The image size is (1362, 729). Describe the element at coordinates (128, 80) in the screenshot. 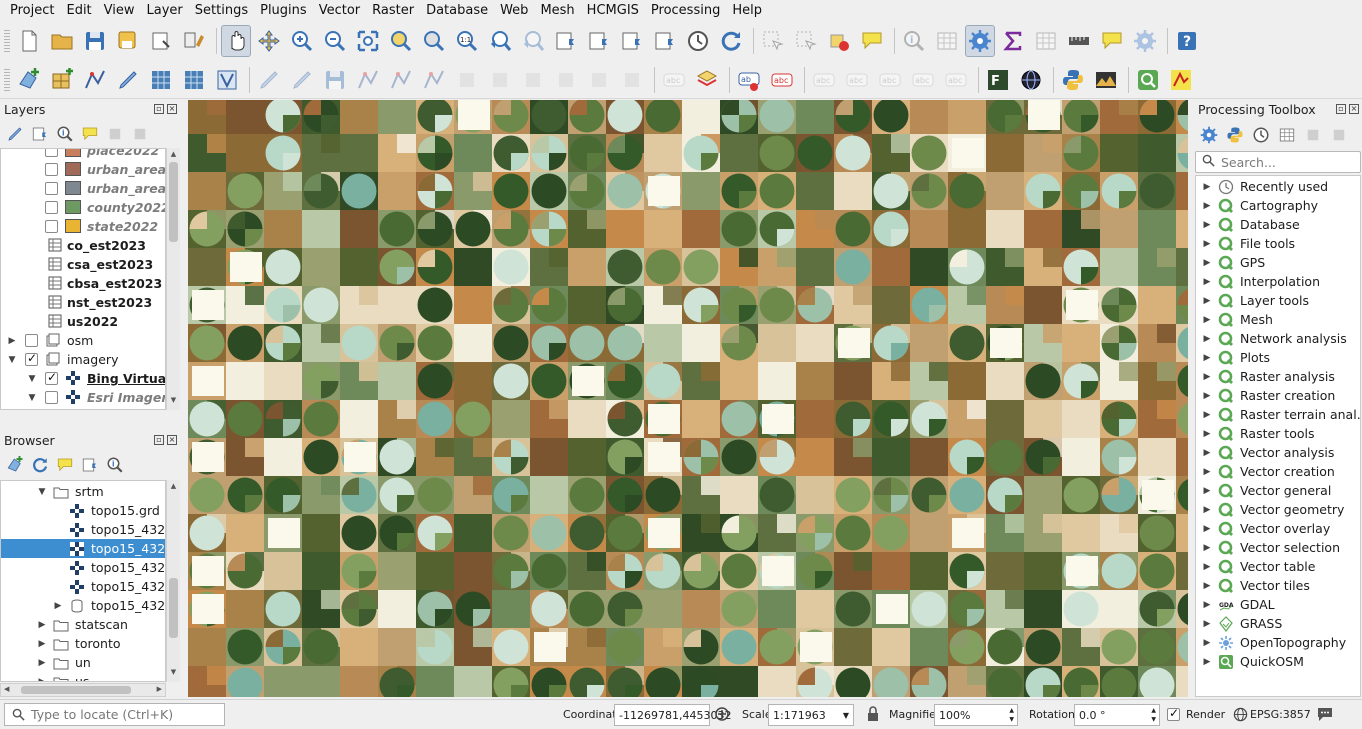

I see `new-shapefile-icon` at that location.